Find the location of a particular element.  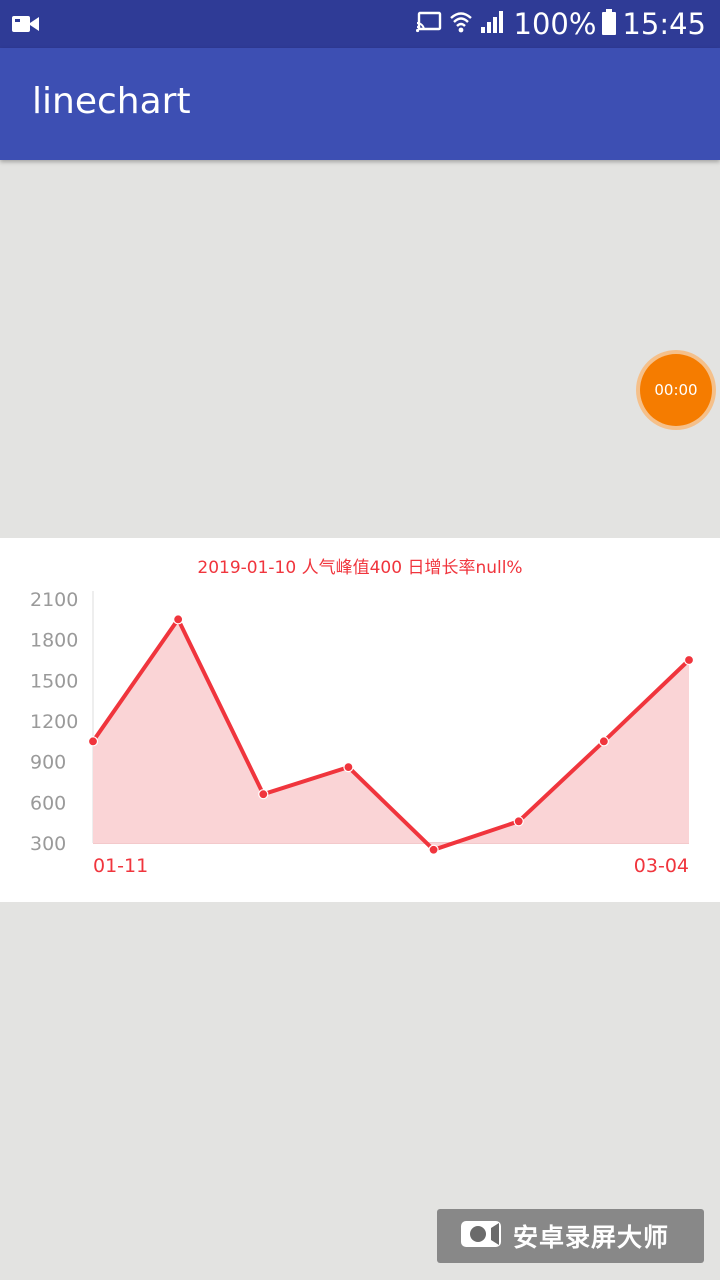

x-tick-label: 01-11 is located at coordinates (120, 866).